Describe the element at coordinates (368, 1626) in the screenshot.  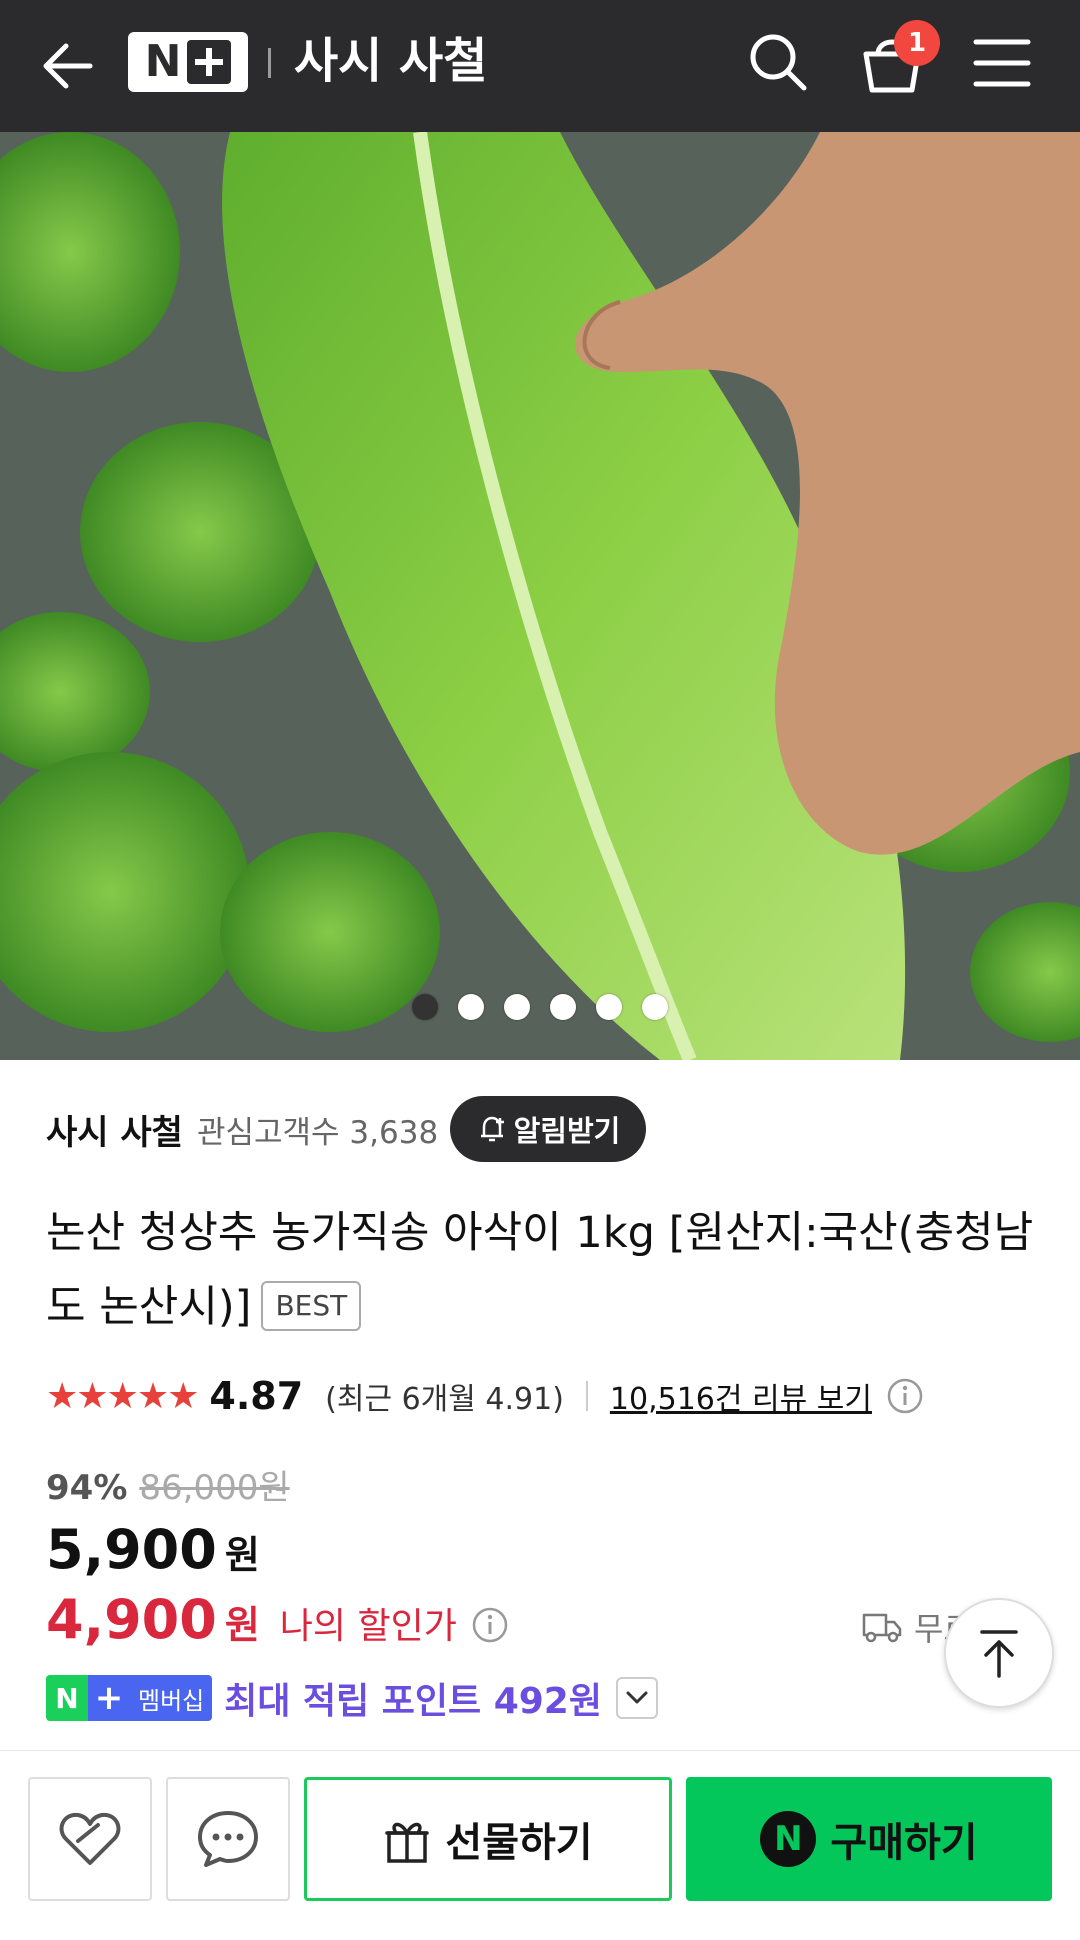
I see `my-price-label: 나의 할인가` at that location.